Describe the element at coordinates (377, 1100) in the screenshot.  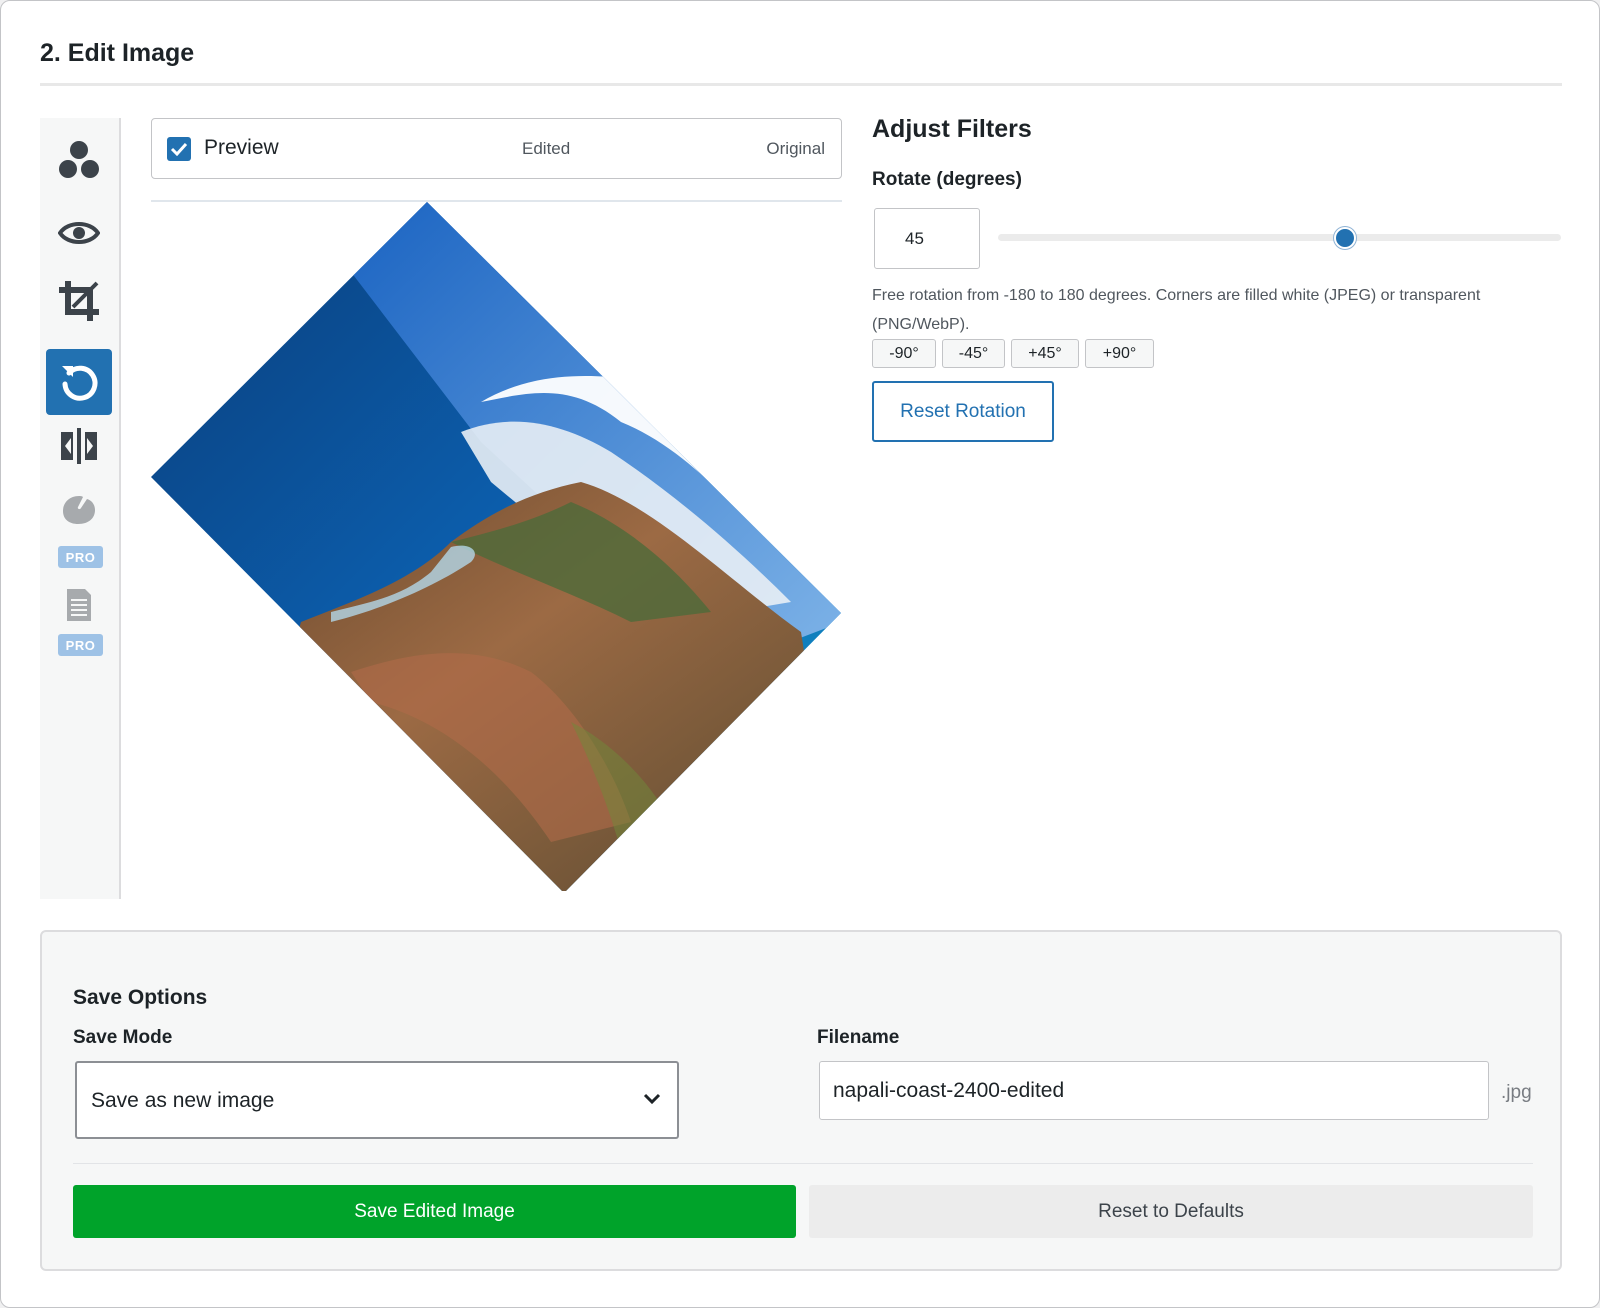
I see `save-mode-select: Save as new image` at that location.